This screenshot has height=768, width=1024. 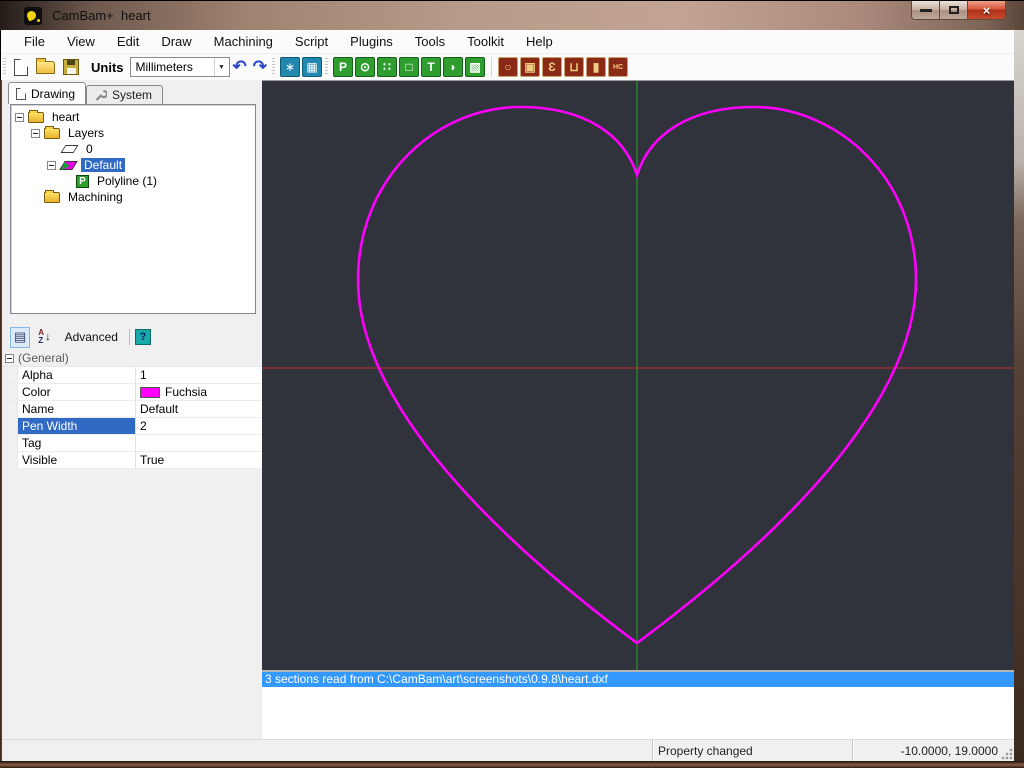 What do you see at coordinates (311, 41) in the screenshot?
I see `menu-script: Script` at bounding box center [311, 41].